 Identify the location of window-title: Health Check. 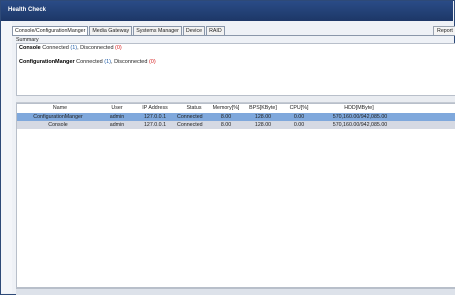
(27, 10).